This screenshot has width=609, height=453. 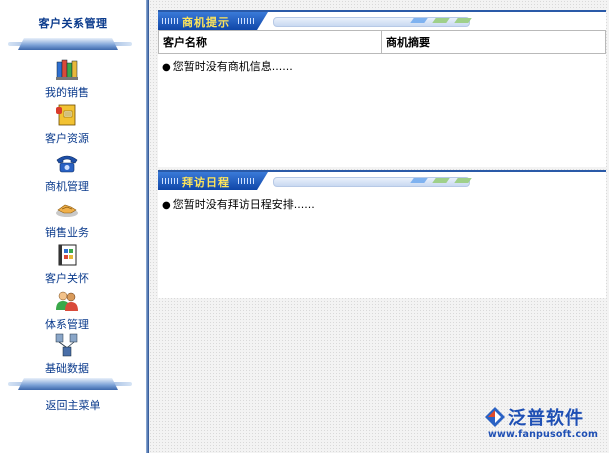 I want to click on phonebook-icon, so click(x=66, y=115).